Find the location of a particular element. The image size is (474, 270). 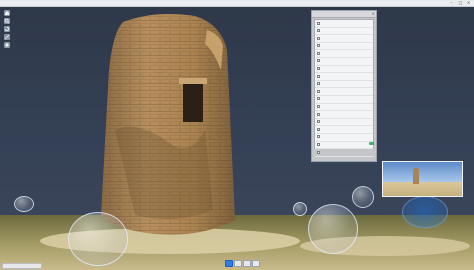

window-title is located at coordinates (235, 3).